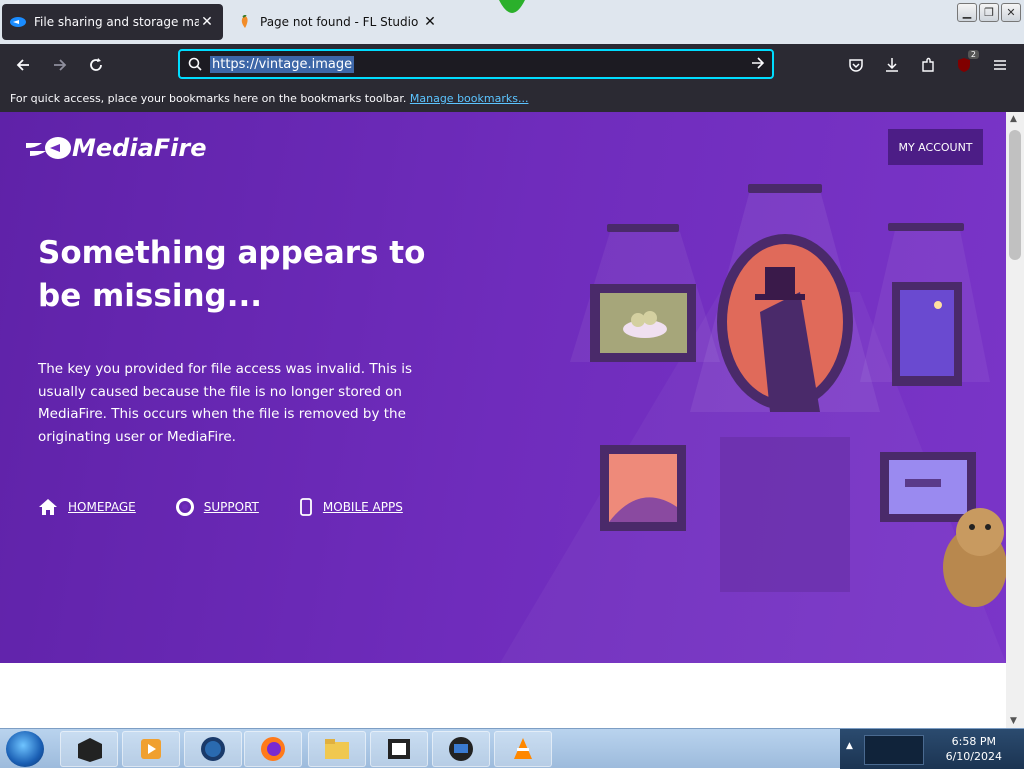 The width and height of the screenshot is (1024, 769). What do you see at coordinates (967, 12) in the screenshot?
I see `minimize-button: ▁` at bounding box center [967, 12].